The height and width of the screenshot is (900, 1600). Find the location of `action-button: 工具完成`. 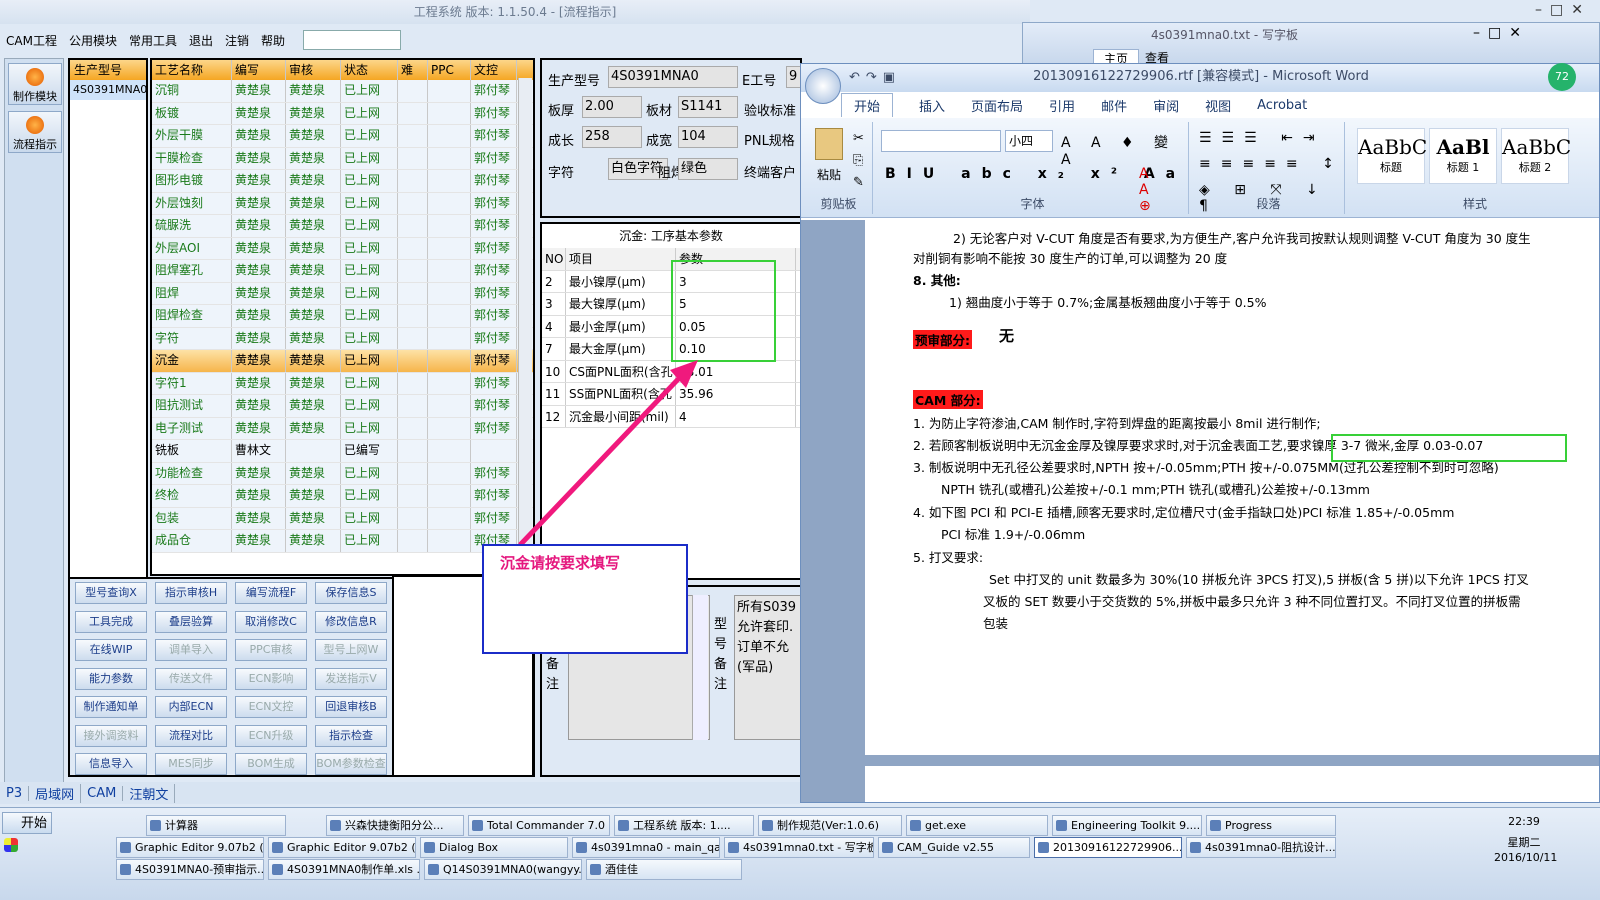

action-button: 工具完成 is located at coordinates (111, 621).